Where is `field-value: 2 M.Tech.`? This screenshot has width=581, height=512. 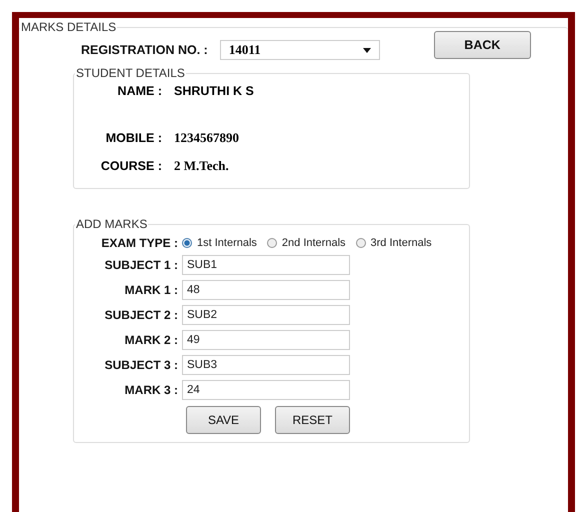
field-value: 2 M.Tech. is located at coordinates (201, 166).